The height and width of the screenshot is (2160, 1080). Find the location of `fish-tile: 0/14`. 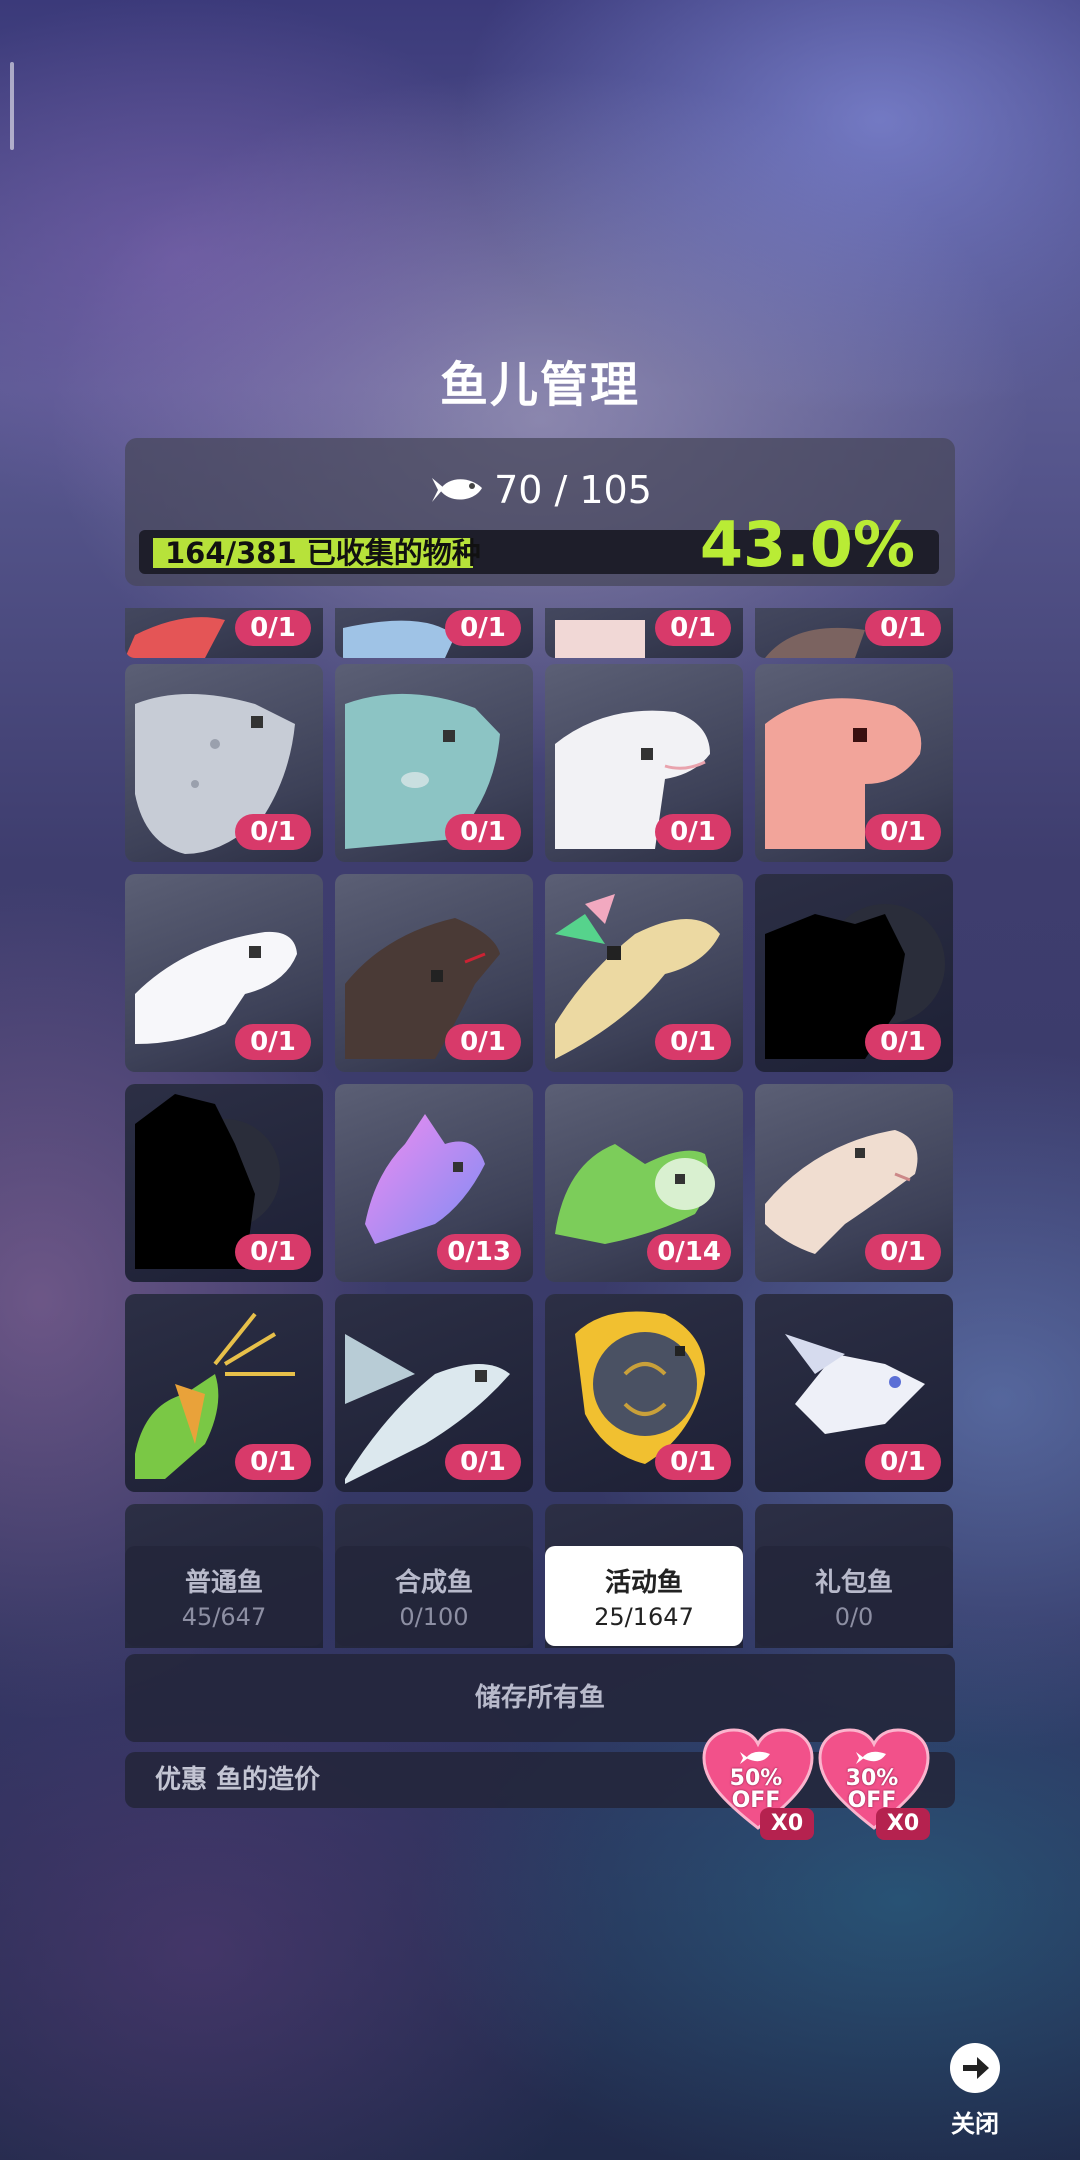

fish-tile: 0/14 is located at coordinates (644, 1183).